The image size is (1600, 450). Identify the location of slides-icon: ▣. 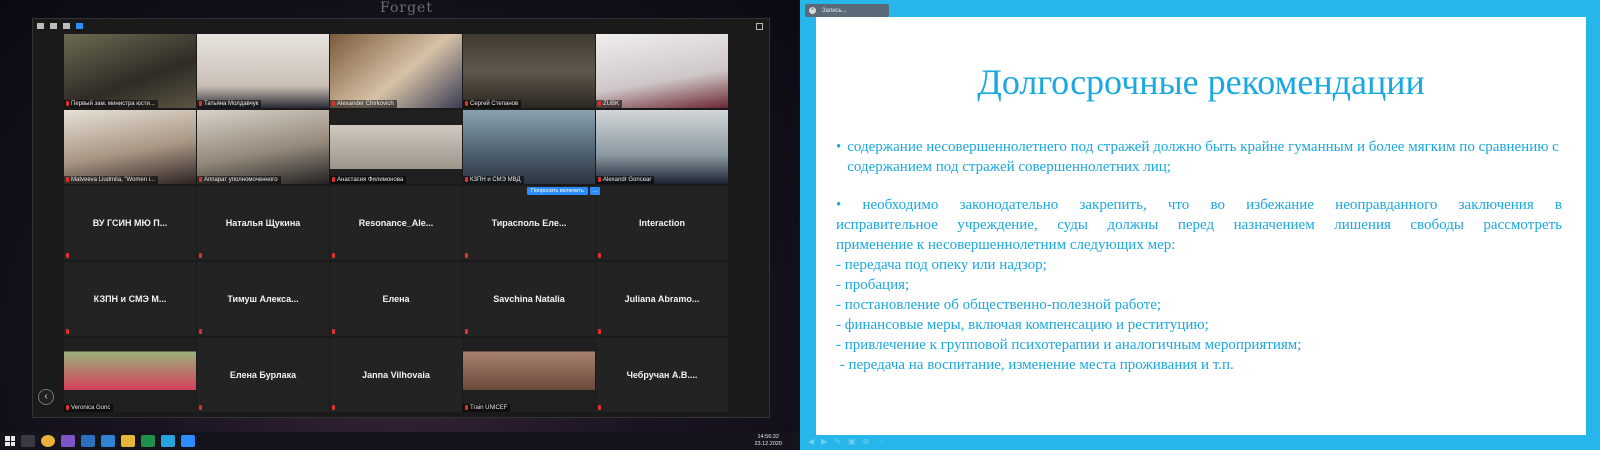
(852, 441).